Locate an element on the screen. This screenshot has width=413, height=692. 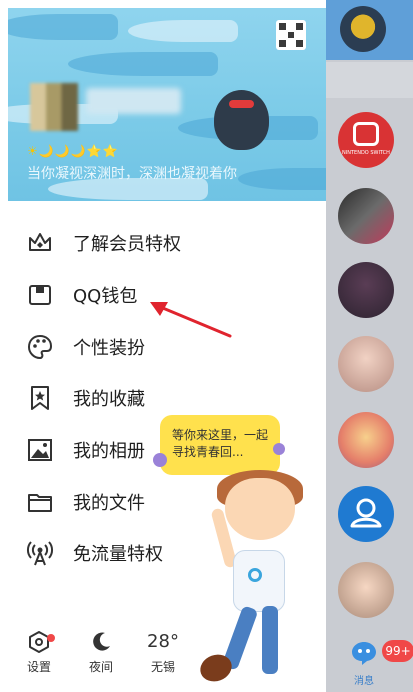
menu-label: QQ钱包 is located at coordinates (105, 296).